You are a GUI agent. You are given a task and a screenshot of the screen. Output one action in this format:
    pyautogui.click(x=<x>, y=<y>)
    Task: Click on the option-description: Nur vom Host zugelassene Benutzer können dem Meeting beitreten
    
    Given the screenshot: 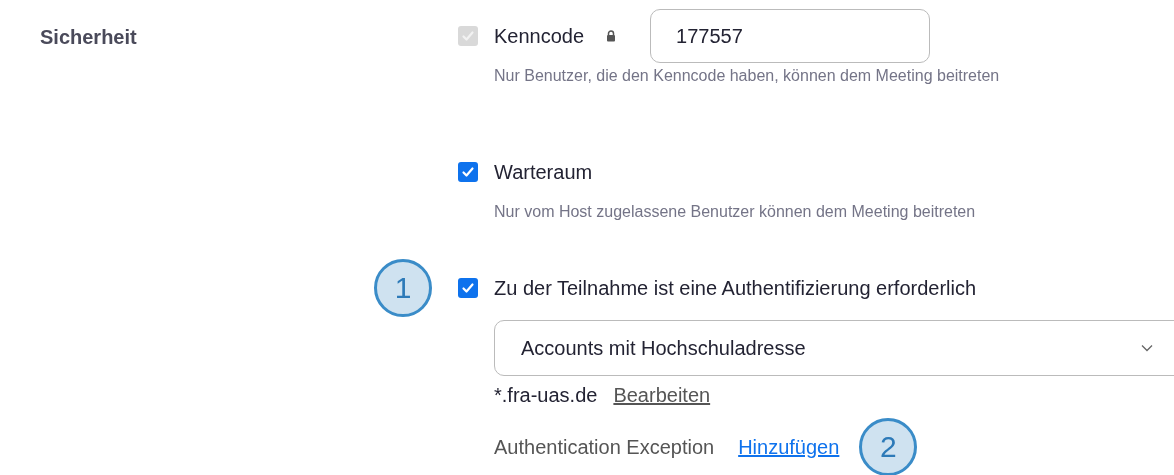 What is the action you would take?
    pyautogui.click(x=735, y=212)
    